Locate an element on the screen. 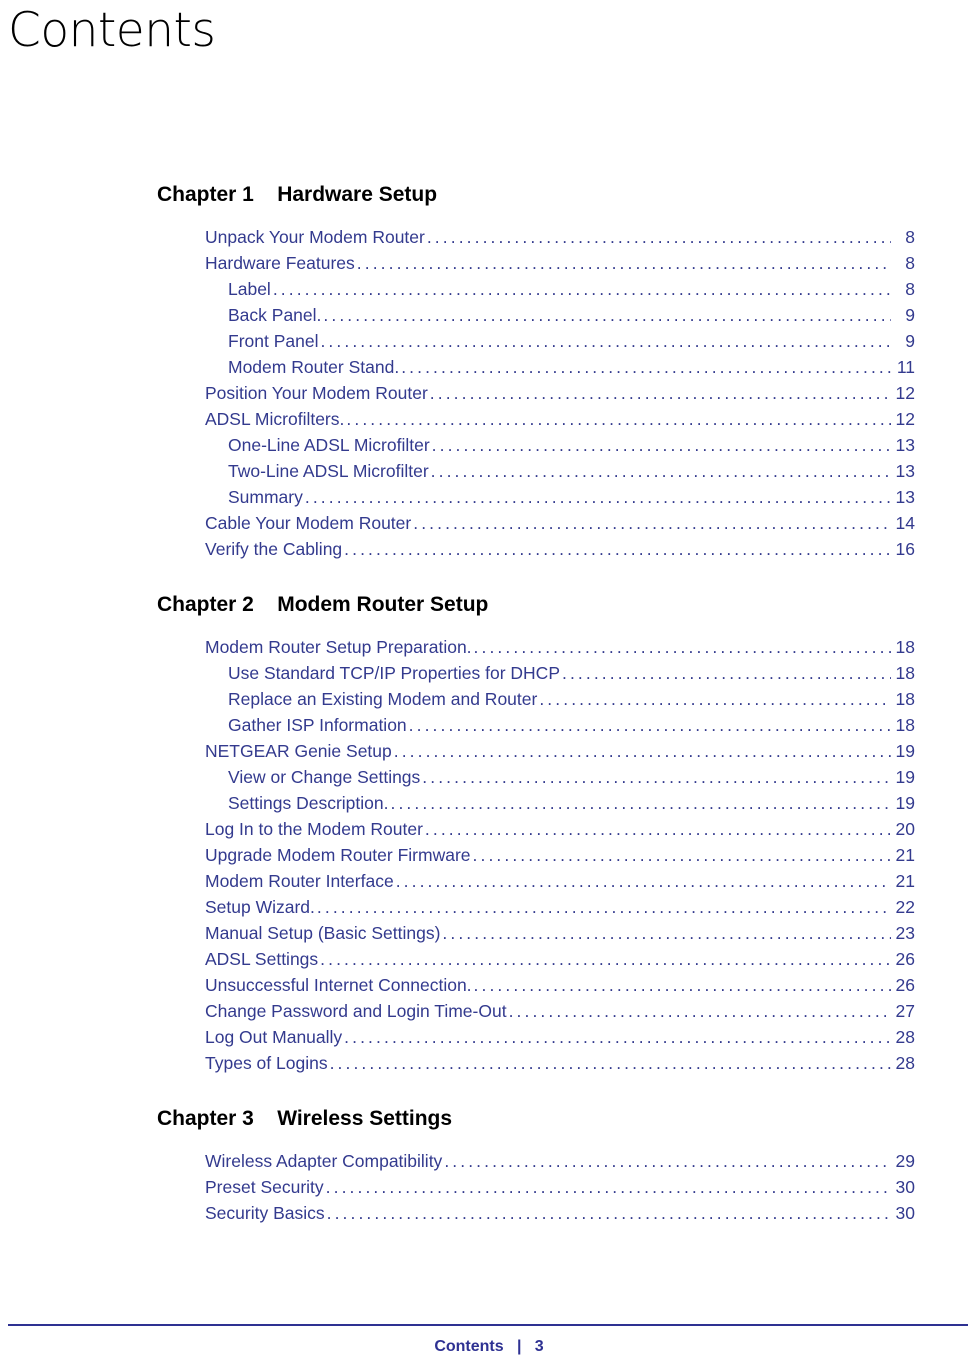 This screenshot has height=1368, width=978. toc-entry-label: Use Standard TCP/IP Properties for DHCP is located at coordinates (394, 673).